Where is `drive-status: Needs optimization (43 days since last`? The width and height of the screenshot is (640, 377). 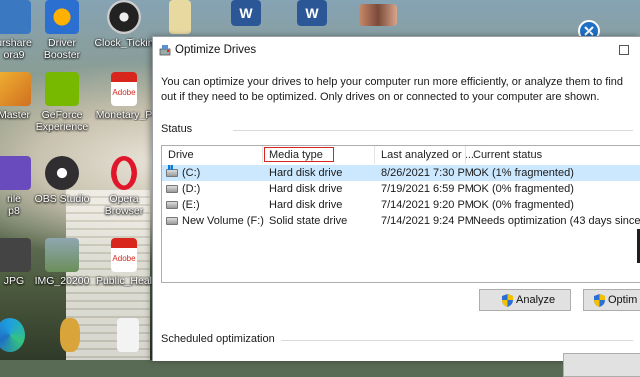
drive-status: Needs optimization (43 days since last is located at coordinates (556, 221).